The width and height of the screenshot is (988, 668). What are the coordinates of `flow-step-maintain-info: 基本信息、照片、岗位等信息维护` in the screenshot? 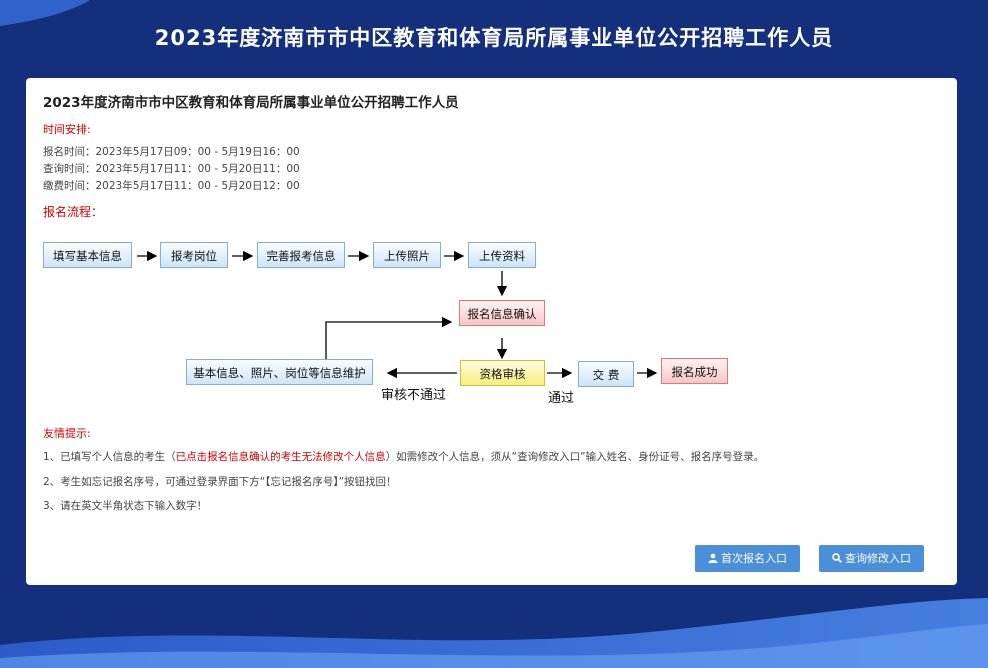 It's located at (279, 372).